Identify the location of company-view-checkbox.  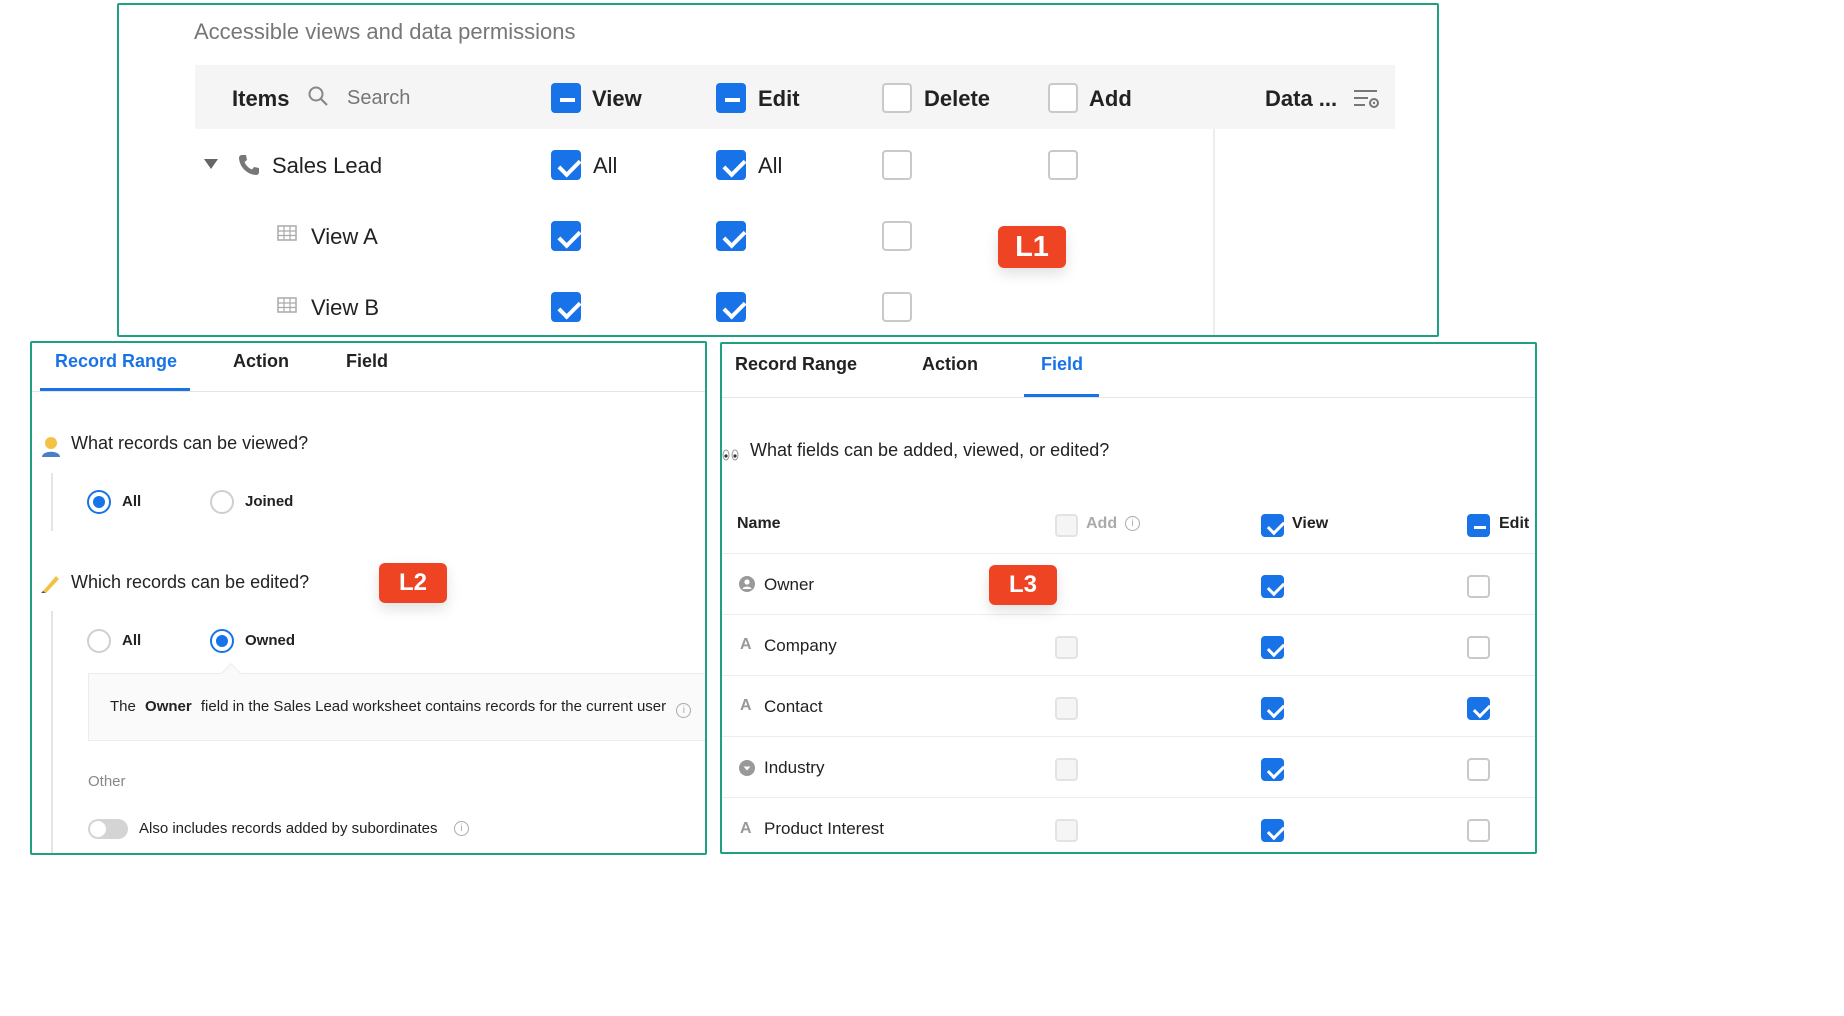
(1272, 647).